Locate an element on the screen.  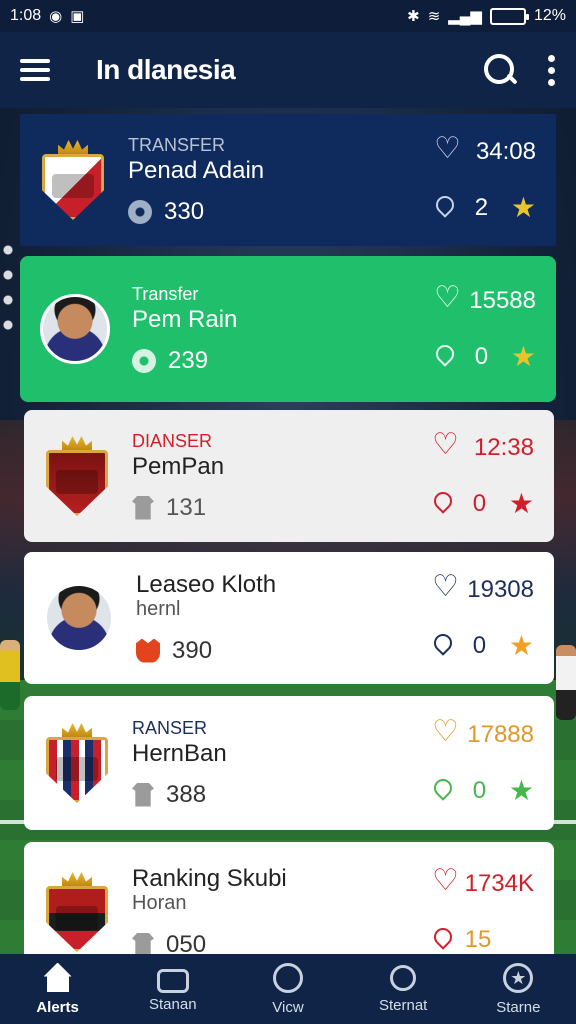
item-kicker: RANSER is located at coordinates (170, 727).